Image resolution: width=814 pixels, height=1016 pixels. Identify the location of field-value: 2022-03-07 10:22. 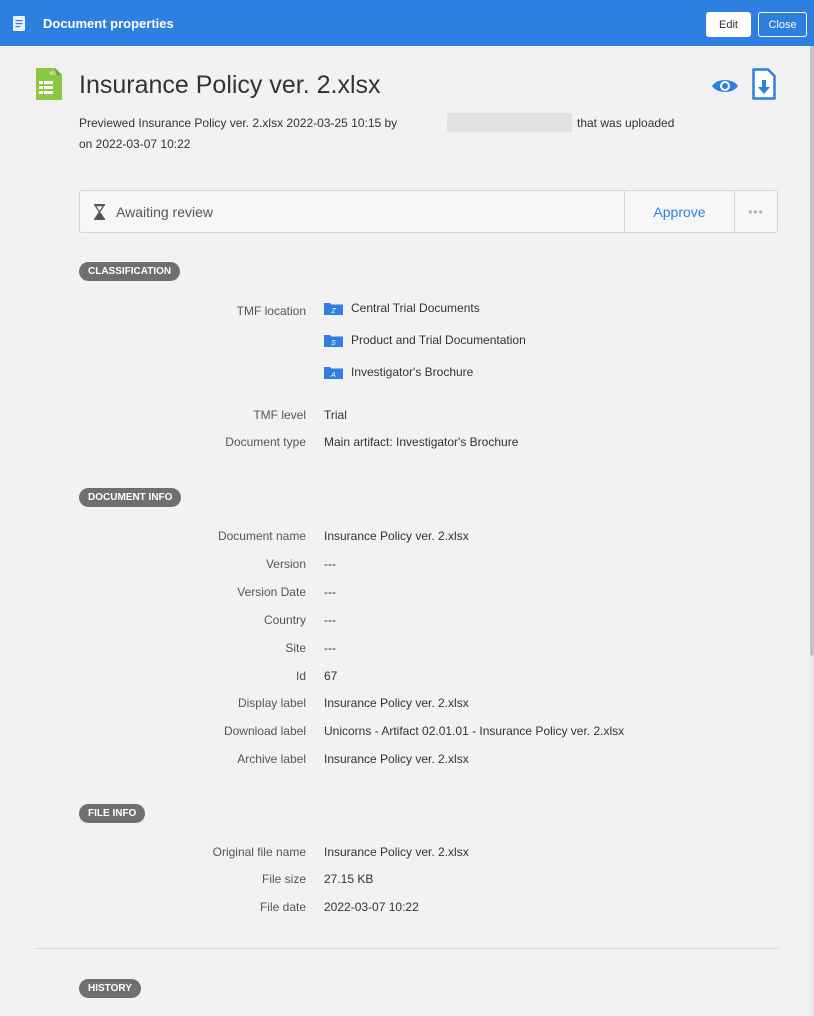
(371, 907).